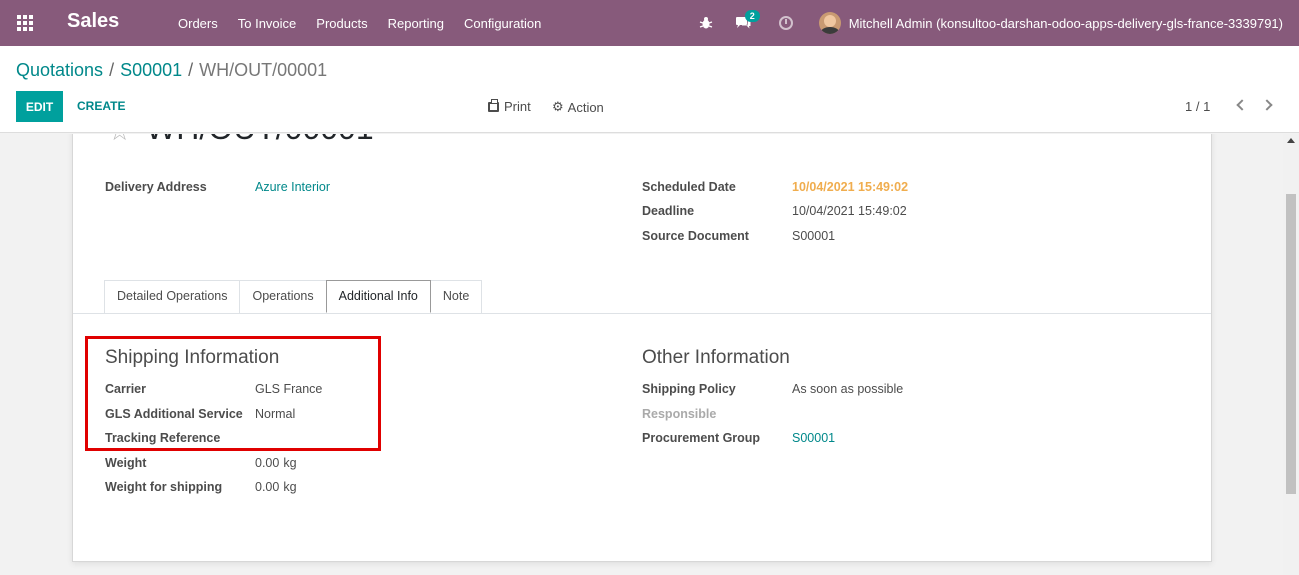 The width and height of the screenshot is (1299, 575). What do you see at coordinates (151, 70) in the screenshot?
I see `breadcrumb-order: S00001` at bounding box center [151, 70].